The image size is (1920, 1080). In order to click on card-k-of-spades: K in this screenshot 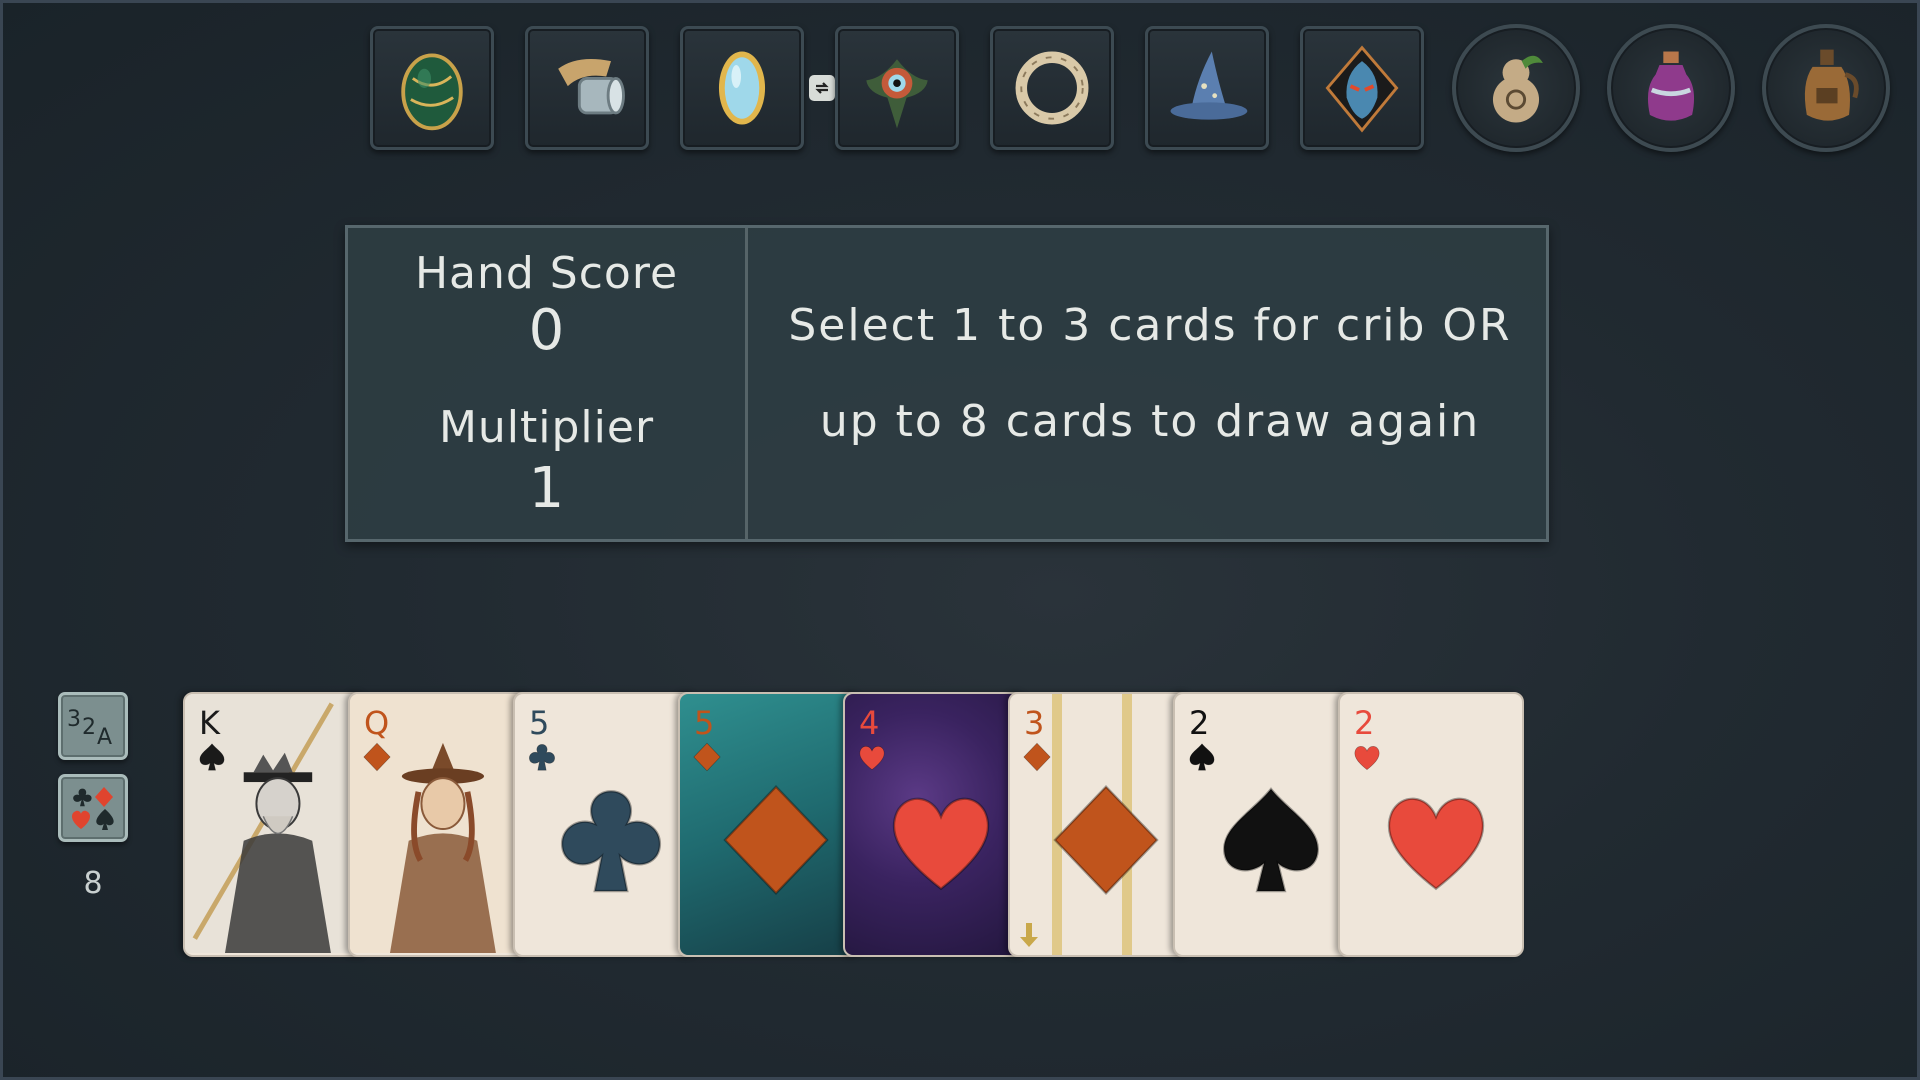, I will do `click(276, 824)`.